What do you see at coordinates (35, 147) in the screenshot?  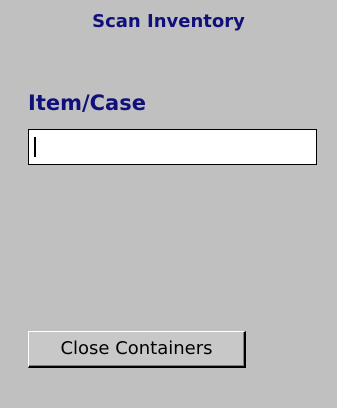 I see `text-cursor` at bounding box center [35, 147].